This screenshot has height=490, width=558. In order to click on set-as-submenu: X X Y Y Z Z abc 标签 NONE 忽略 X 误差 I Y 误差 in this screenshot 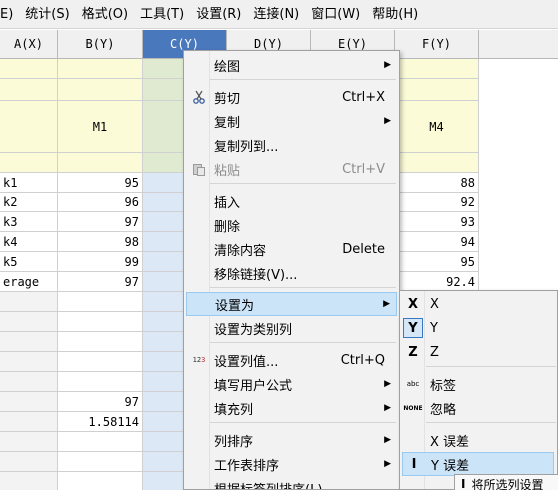, I will do `click(478, 390)`.